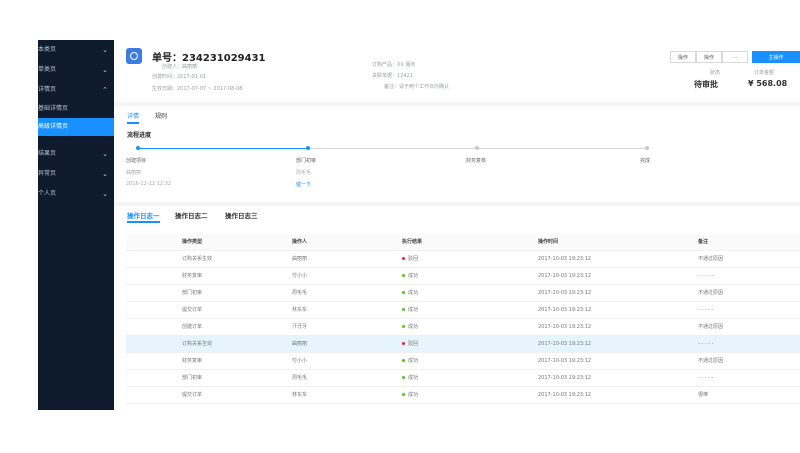 Image resolution: width=800 pixels, height=453 pixels. I want to click on column-header: 执行结果, so click(412, 242).